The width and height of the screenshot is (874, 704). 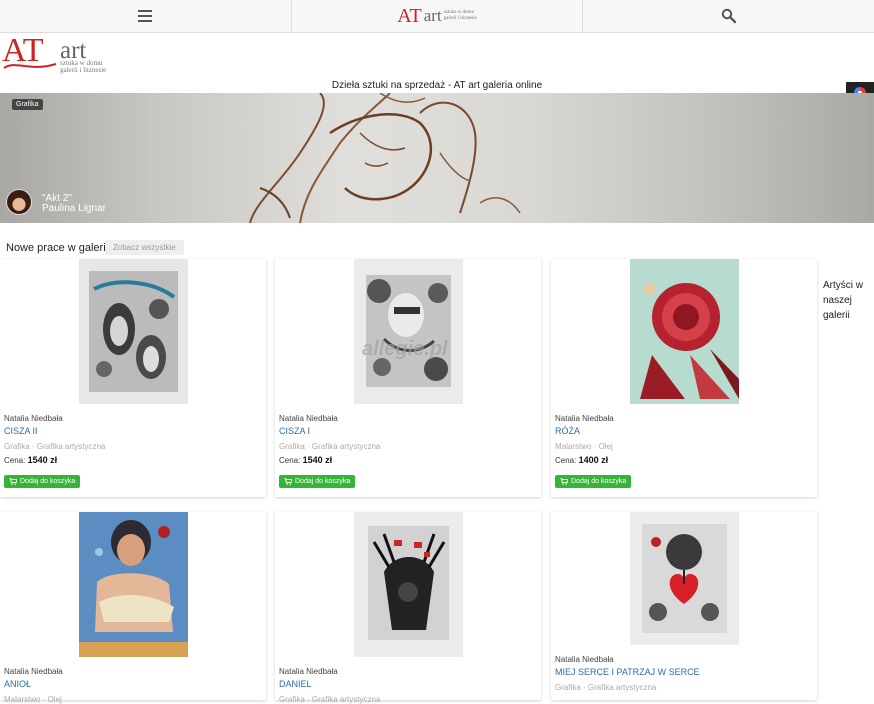 What do you see at coordinates (385, 158) in the screenshot?
I see `hero-artwork` at bounding box center [385, 158].